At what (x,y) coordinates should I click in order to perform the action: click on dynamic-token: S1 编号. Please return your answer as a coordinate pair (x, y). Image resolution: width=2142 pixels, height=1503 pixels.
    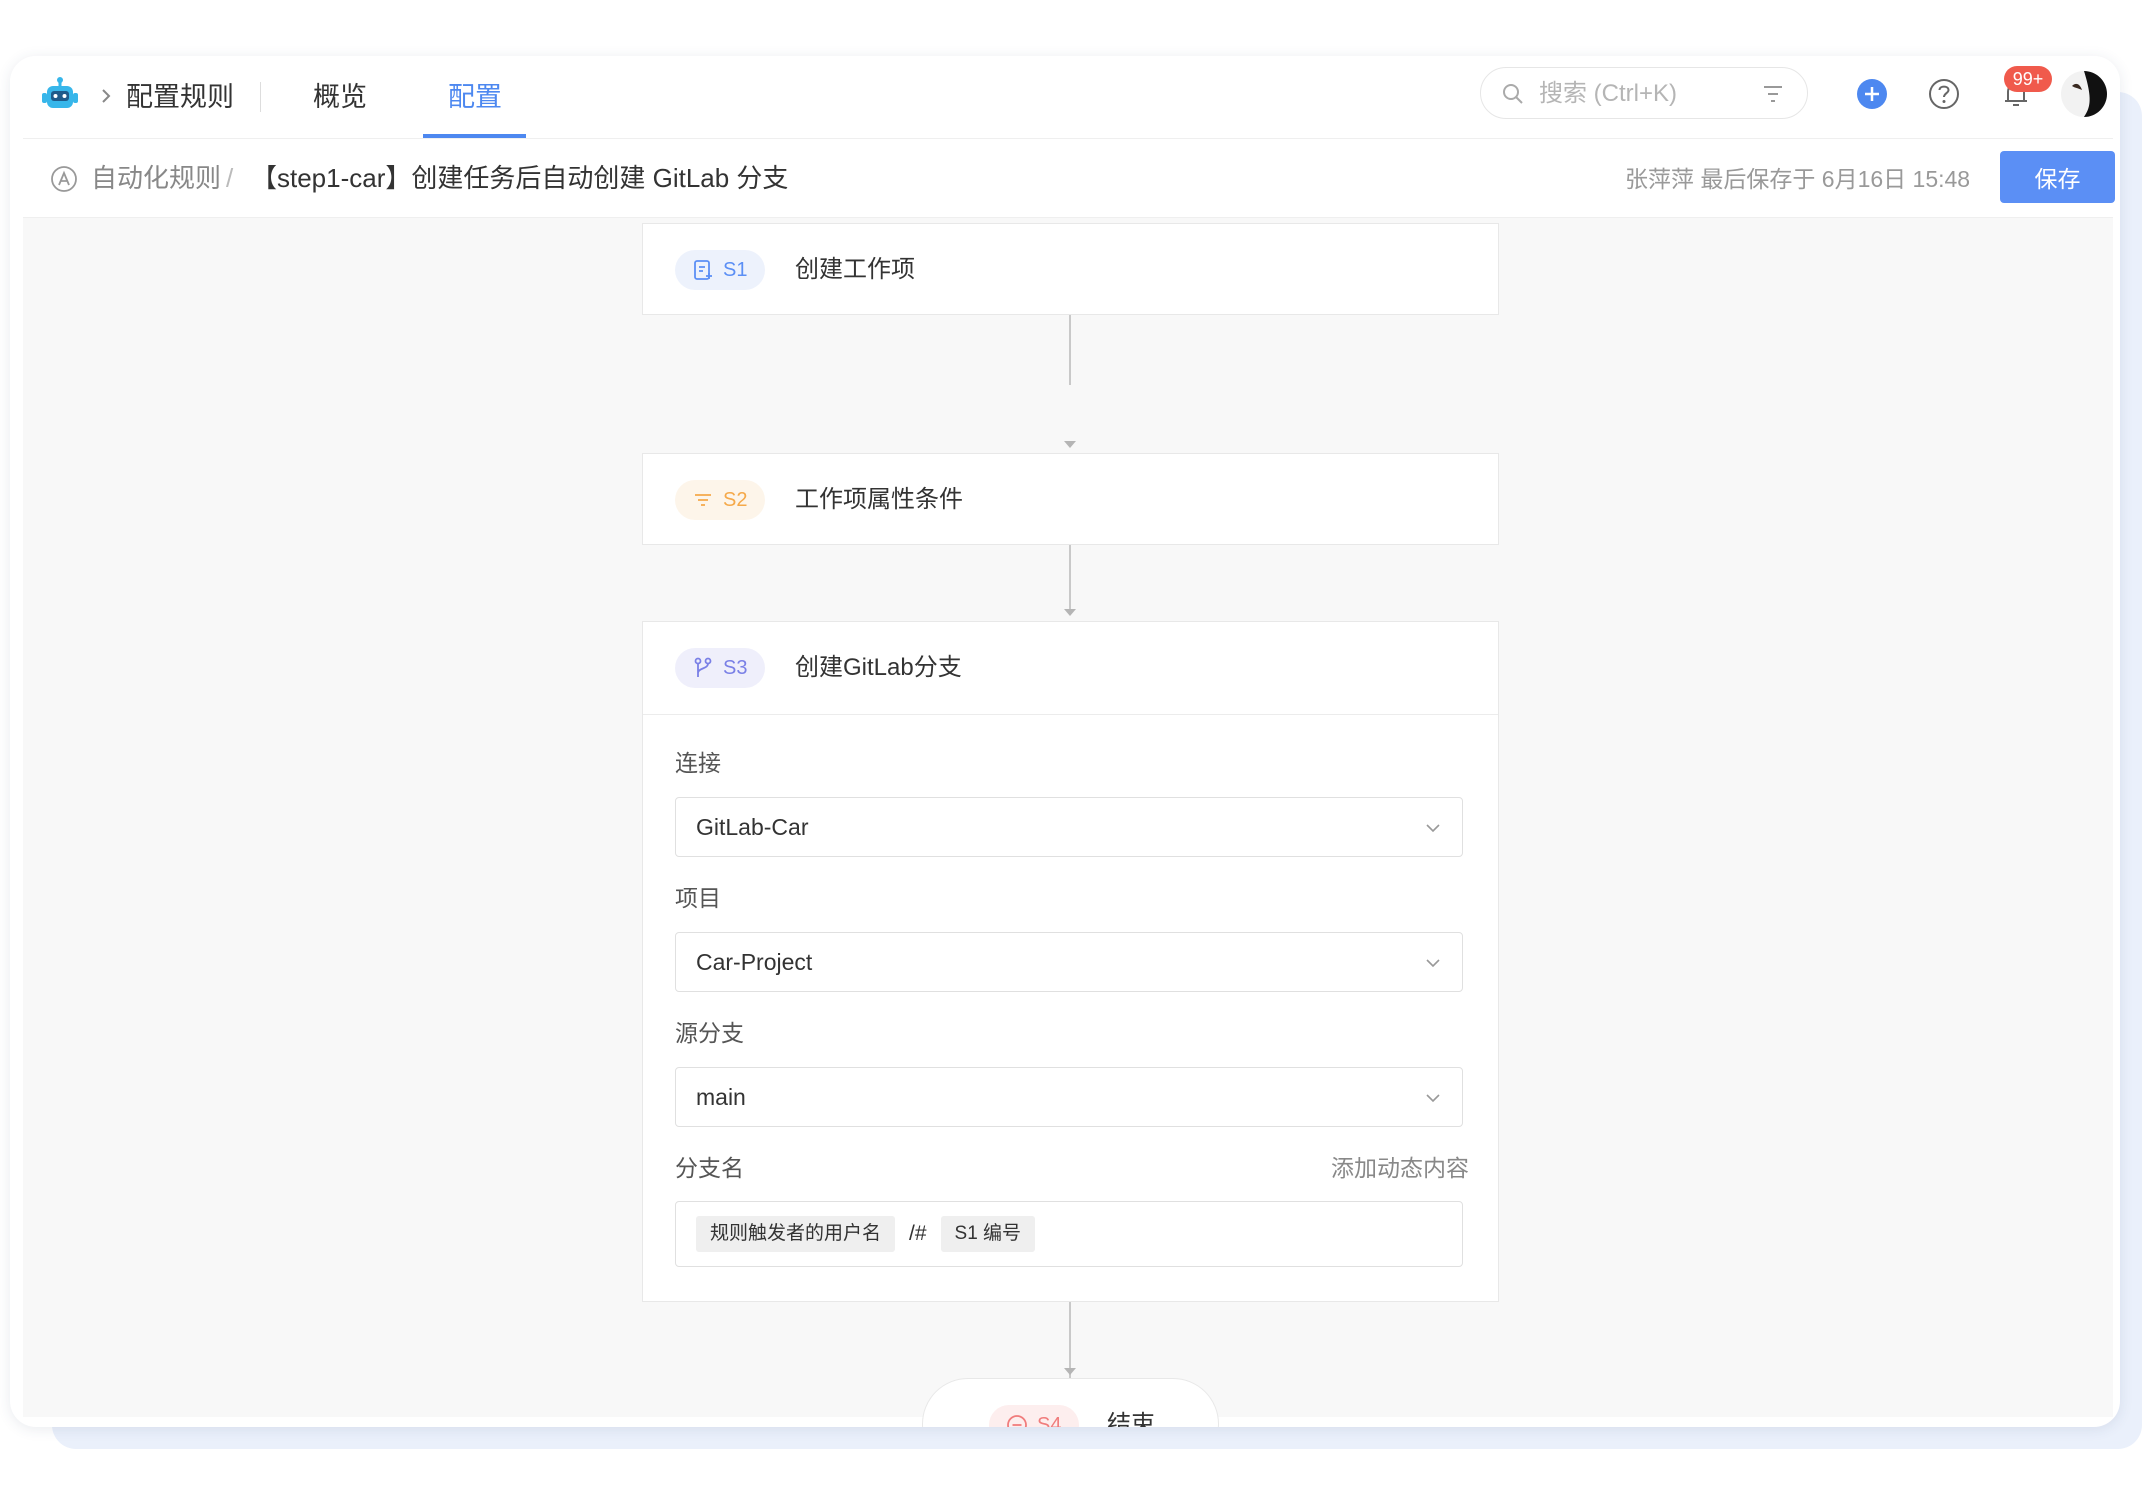
    Looking at the image, I should click on (988, 1234).